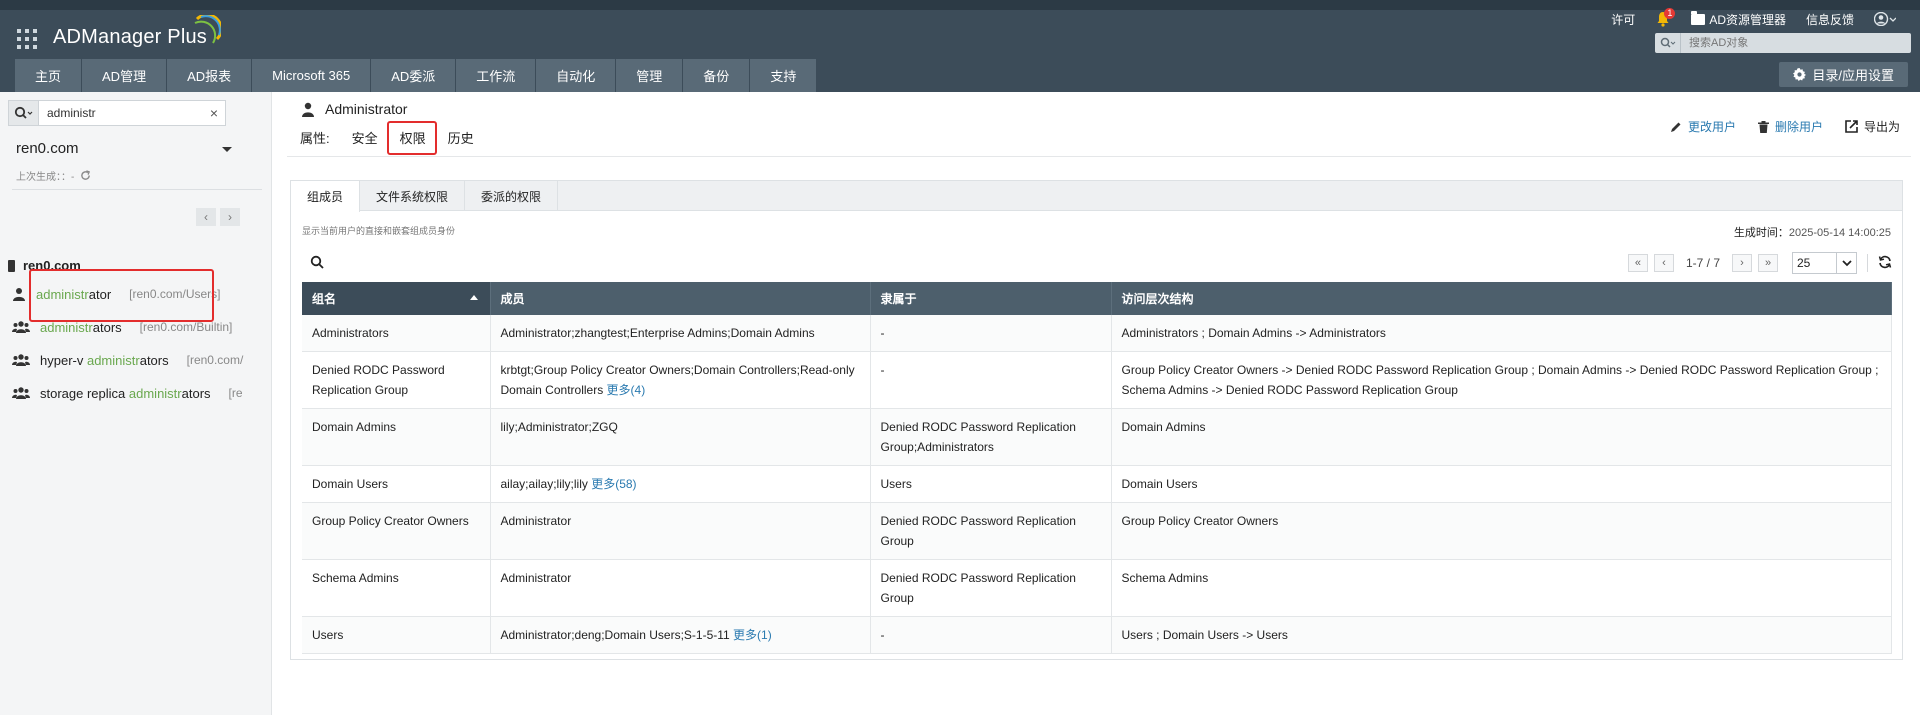  Describe the element at coordinates (991, 531) in the screenshot. I see `cell-member-of: Denied RODC Password Replication Group` at that location.